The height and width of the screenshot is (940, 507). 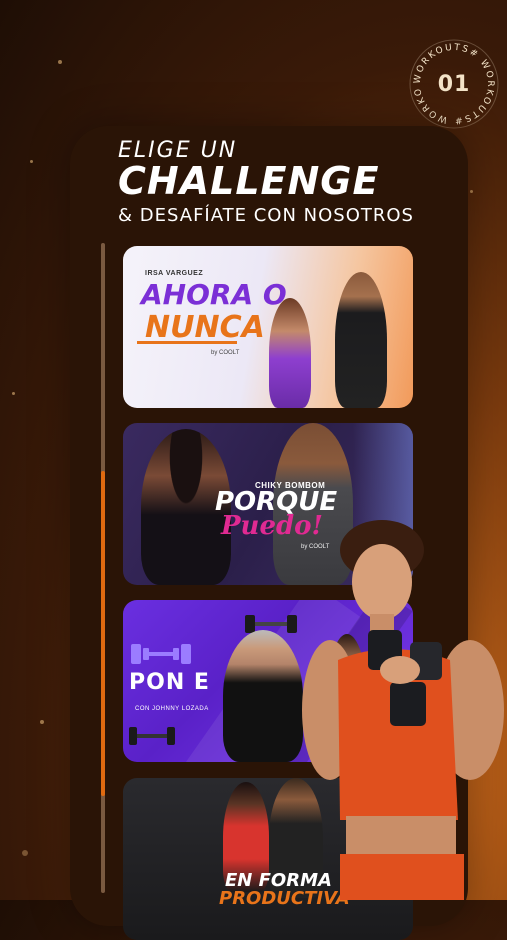 I want to click on card-title: PON E, so click(x=169, y=682).